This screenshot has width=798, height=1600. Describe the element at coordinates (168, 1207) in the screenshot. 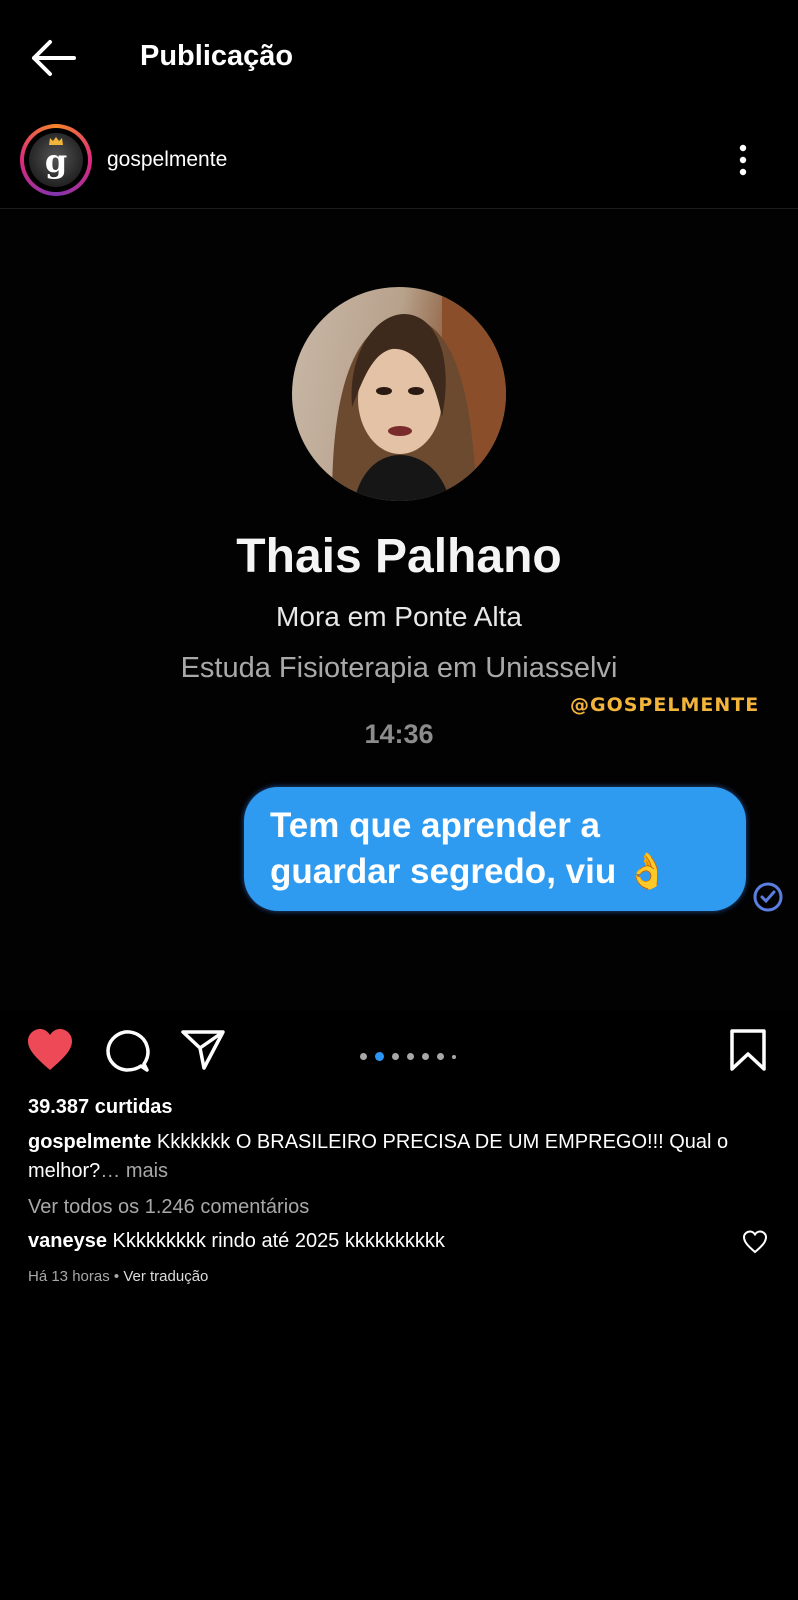

I see `view-all-comments-link: Ver todos os 1.246 comentários` at that location.